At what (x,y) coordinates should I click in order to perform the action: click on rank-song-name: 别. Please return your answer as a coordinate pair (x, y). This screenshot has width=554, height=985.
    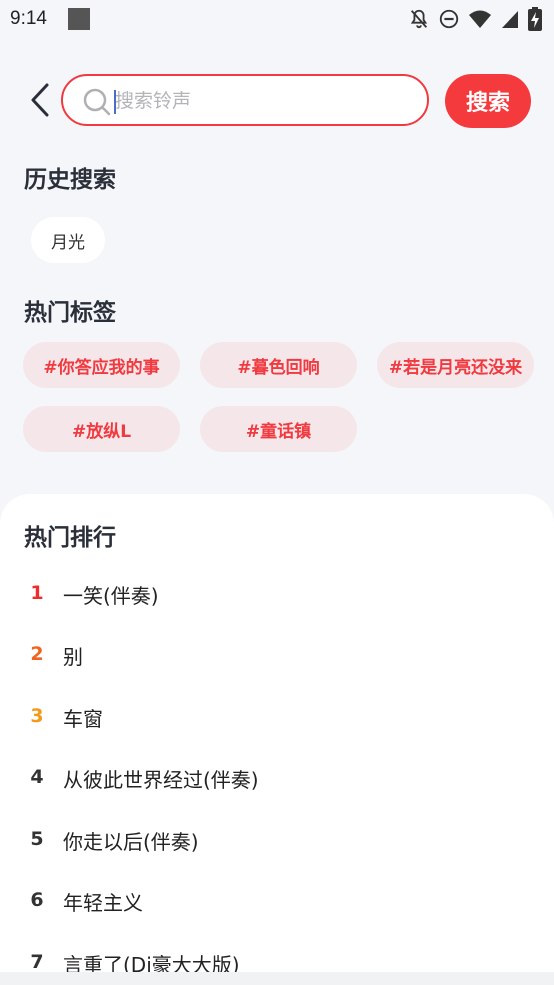
    Looking at the image, I should click on (73, 657).